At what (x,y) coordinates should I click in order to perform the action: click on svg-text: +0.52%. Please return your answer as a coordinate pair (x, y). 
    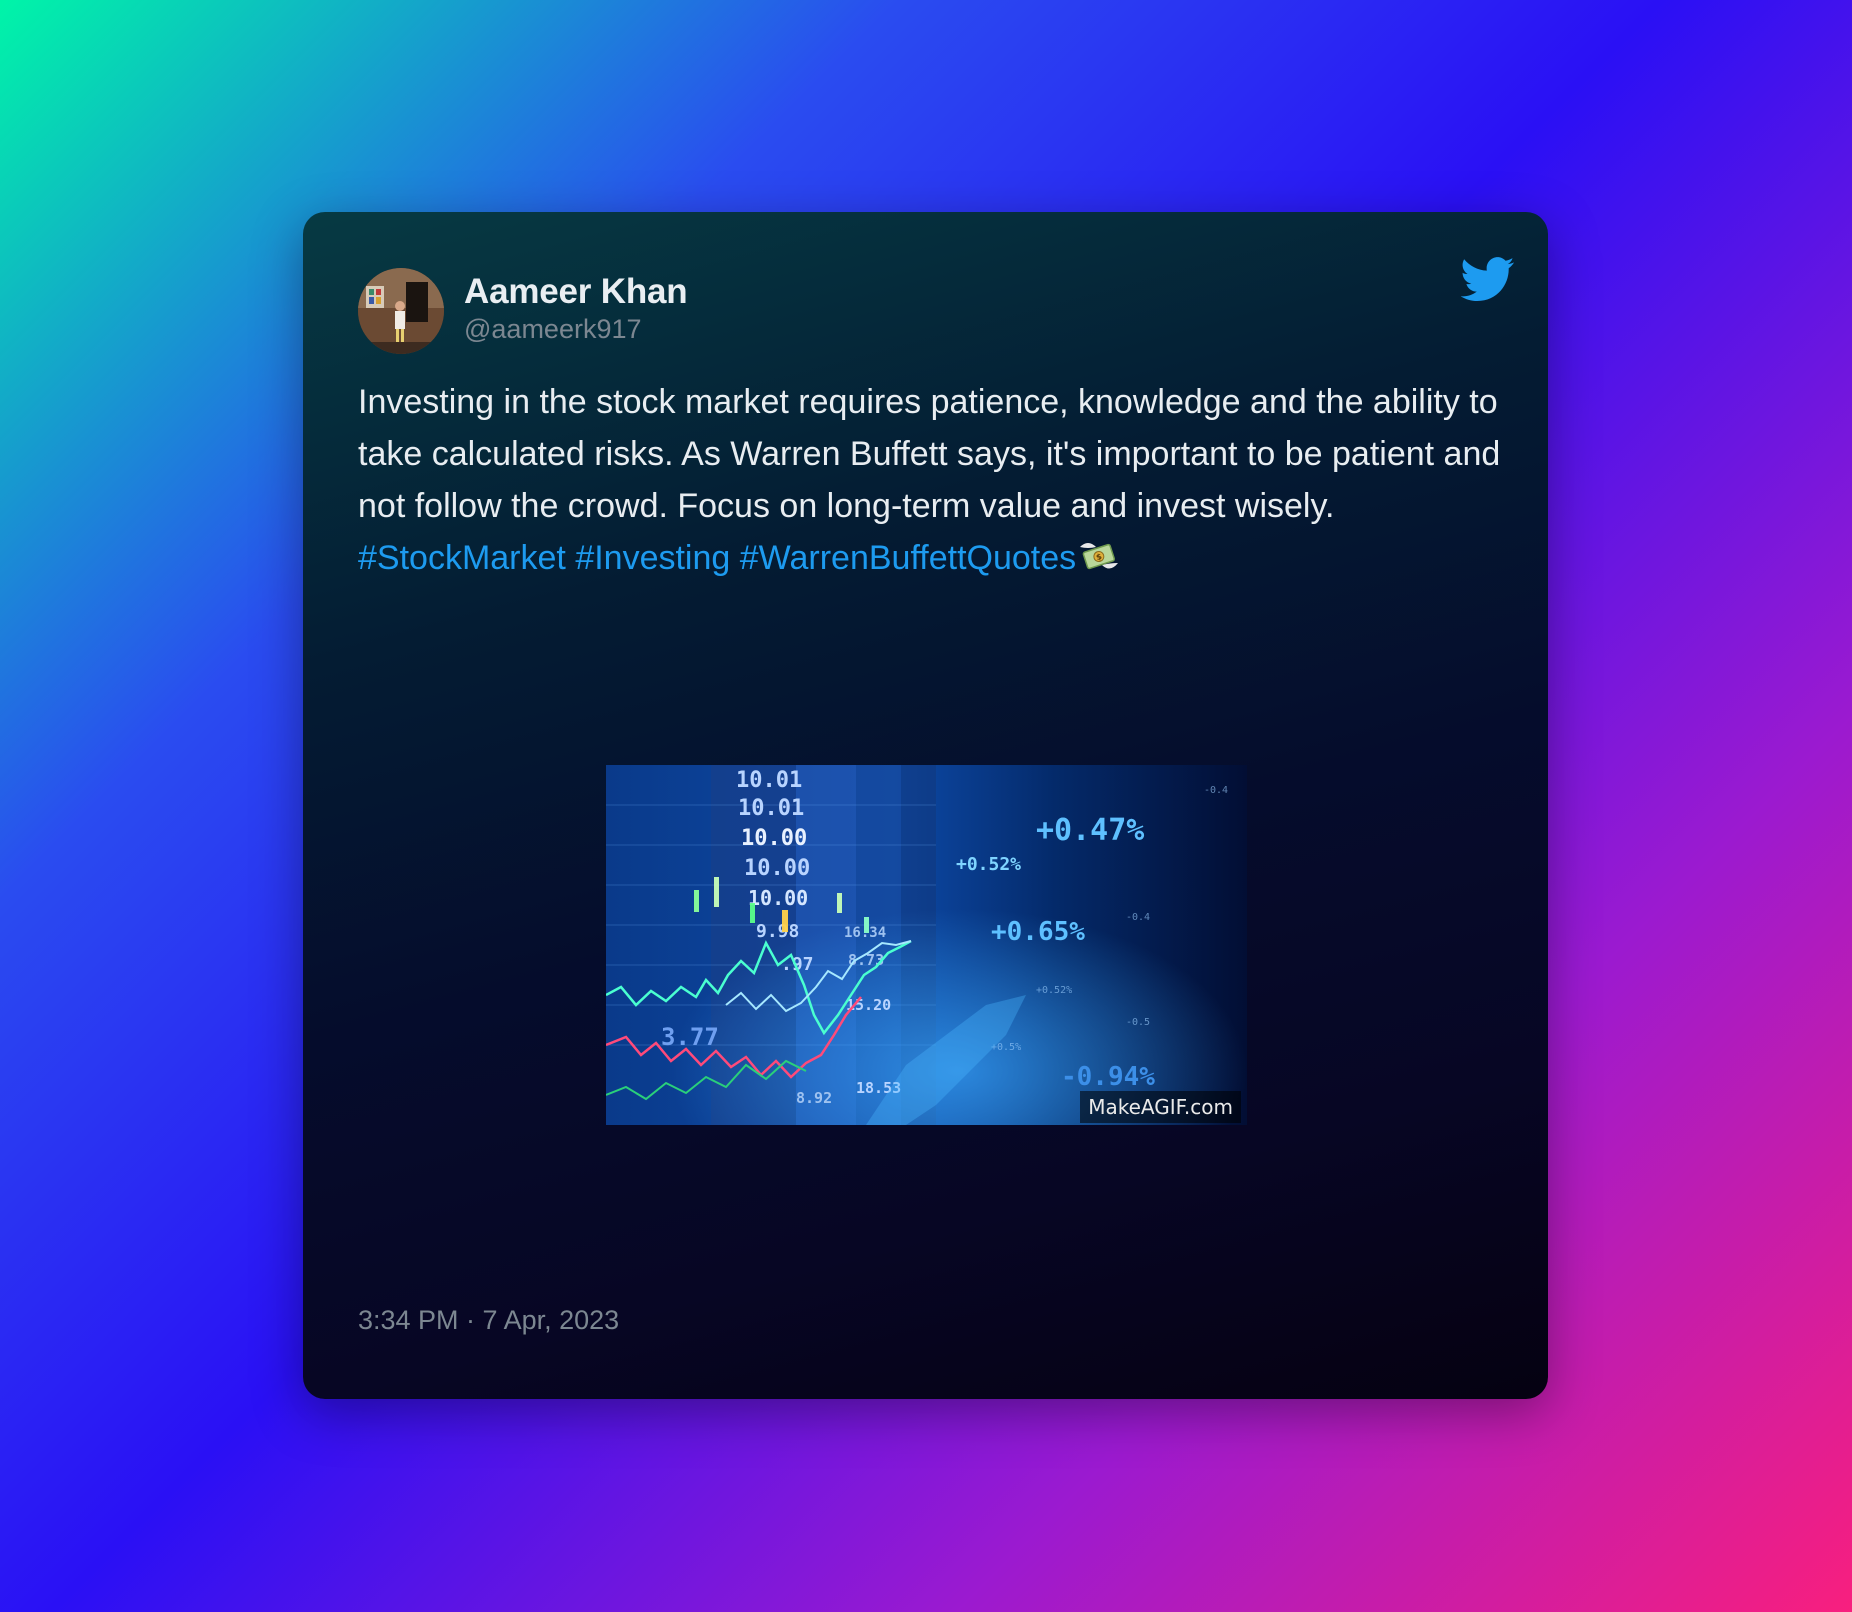
    Looking at the image, I should click on (1054, 990).